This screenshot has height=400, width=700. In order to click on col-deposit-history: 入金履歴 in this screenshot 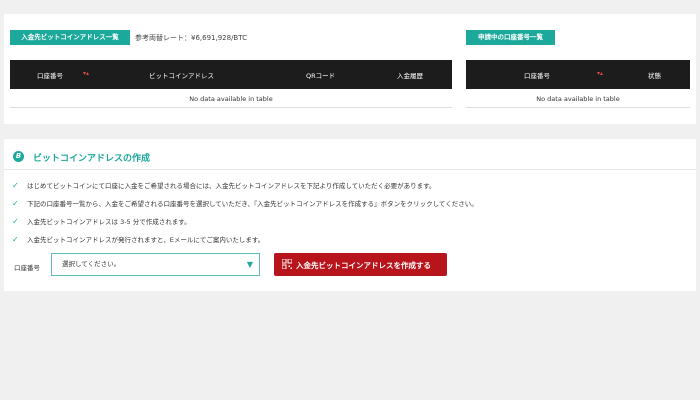, I will do `click(410, 75)`.